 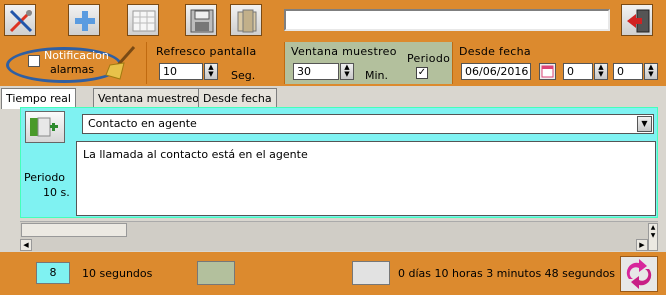 I want to click on window-group: Ventana muestreo 30 ▲ ▼ Min. Periodo ✓, so click(x=368, y=63).